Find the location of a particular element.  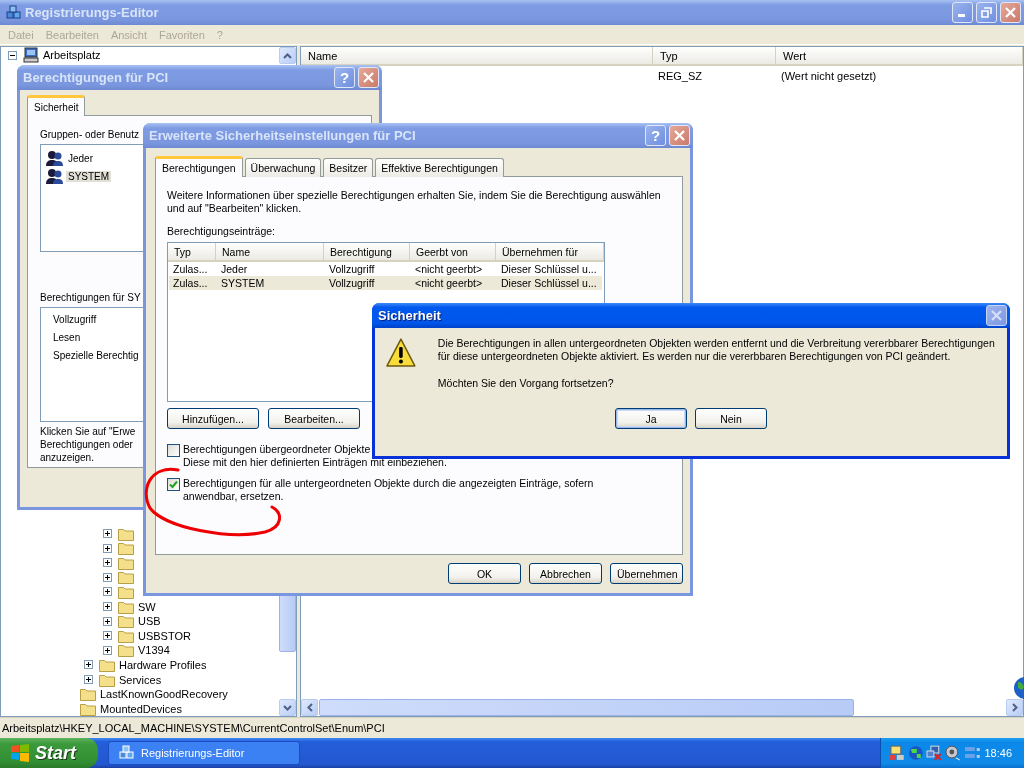

speaker-icon is located at coordinates (953, 753).